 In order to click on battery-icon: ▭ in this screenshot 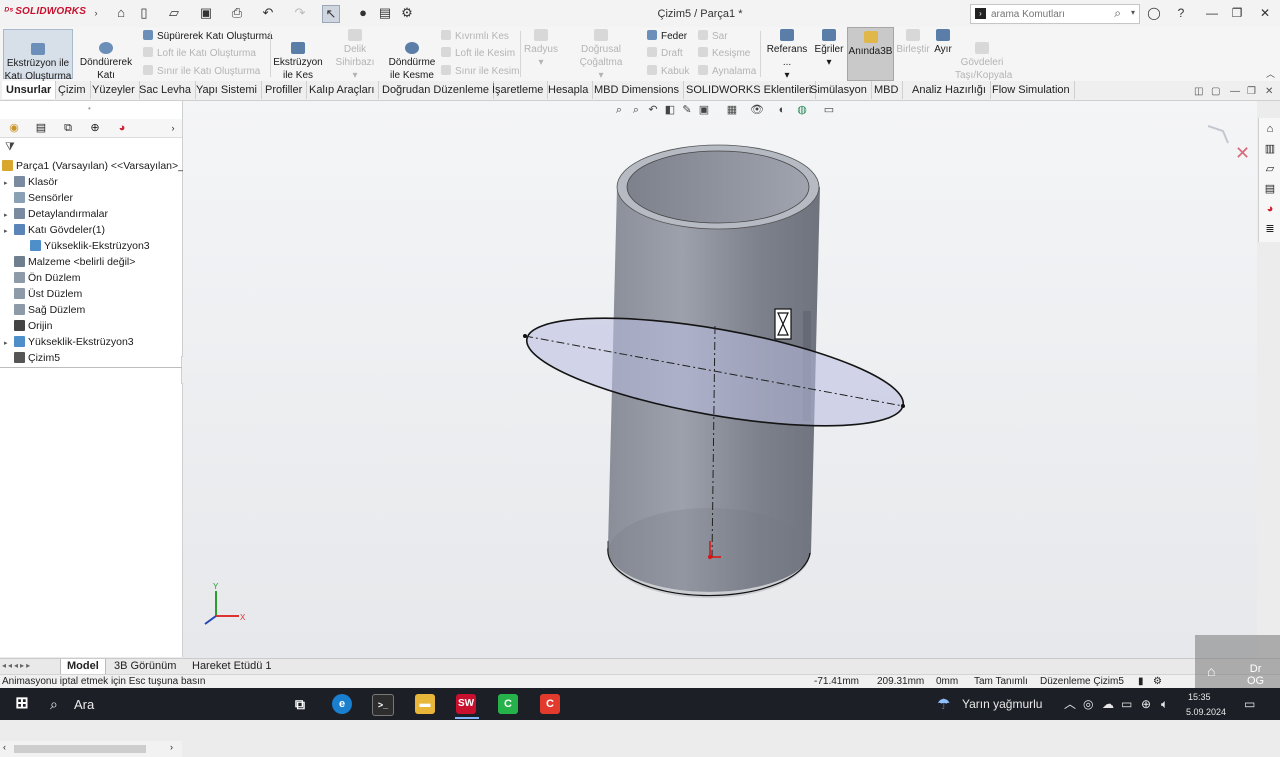, I will do `click(1126, 704)`.